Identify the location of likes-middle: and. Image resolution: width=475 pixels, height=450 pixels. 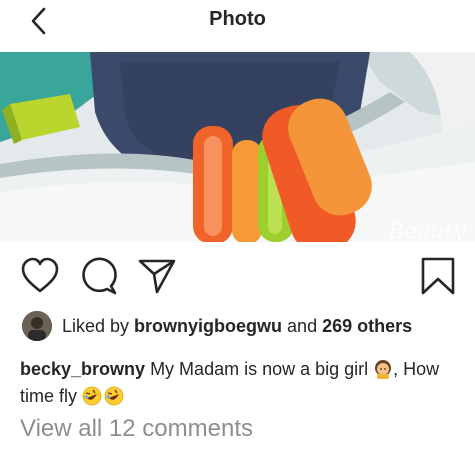
(302, 325).